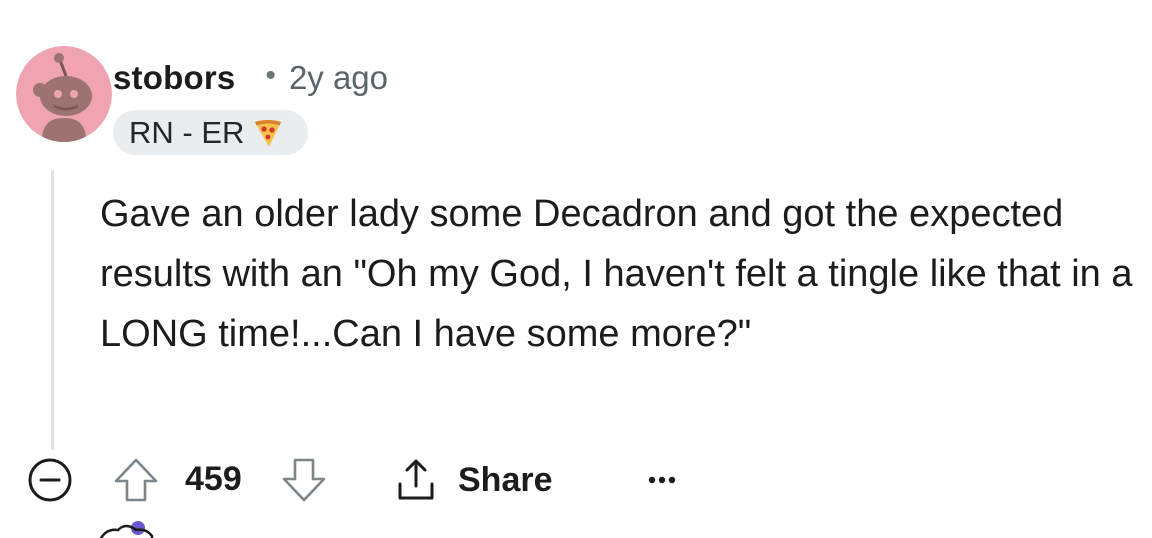 This screenshot has width=1152, height=538. What do you see at coordinates (268, 133) in the screenshot?
I see `pizza-icon` at bounding box center [268, 133].